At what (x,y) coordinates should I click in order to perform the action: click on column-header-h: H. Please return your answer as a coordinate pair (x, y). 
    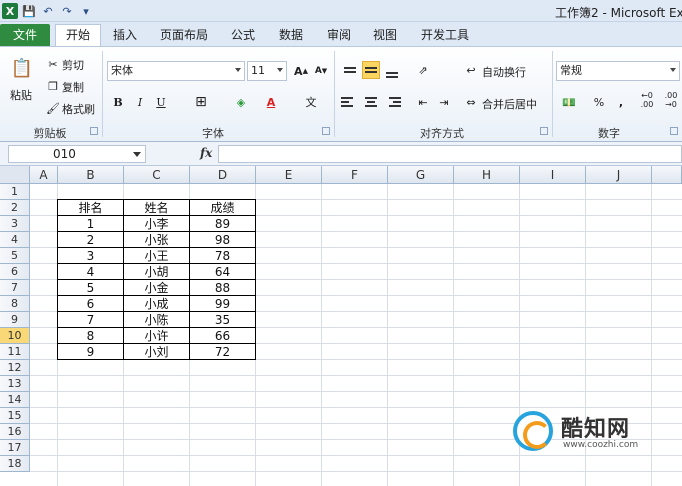
    Looking at the image, I should click on (487, 175).